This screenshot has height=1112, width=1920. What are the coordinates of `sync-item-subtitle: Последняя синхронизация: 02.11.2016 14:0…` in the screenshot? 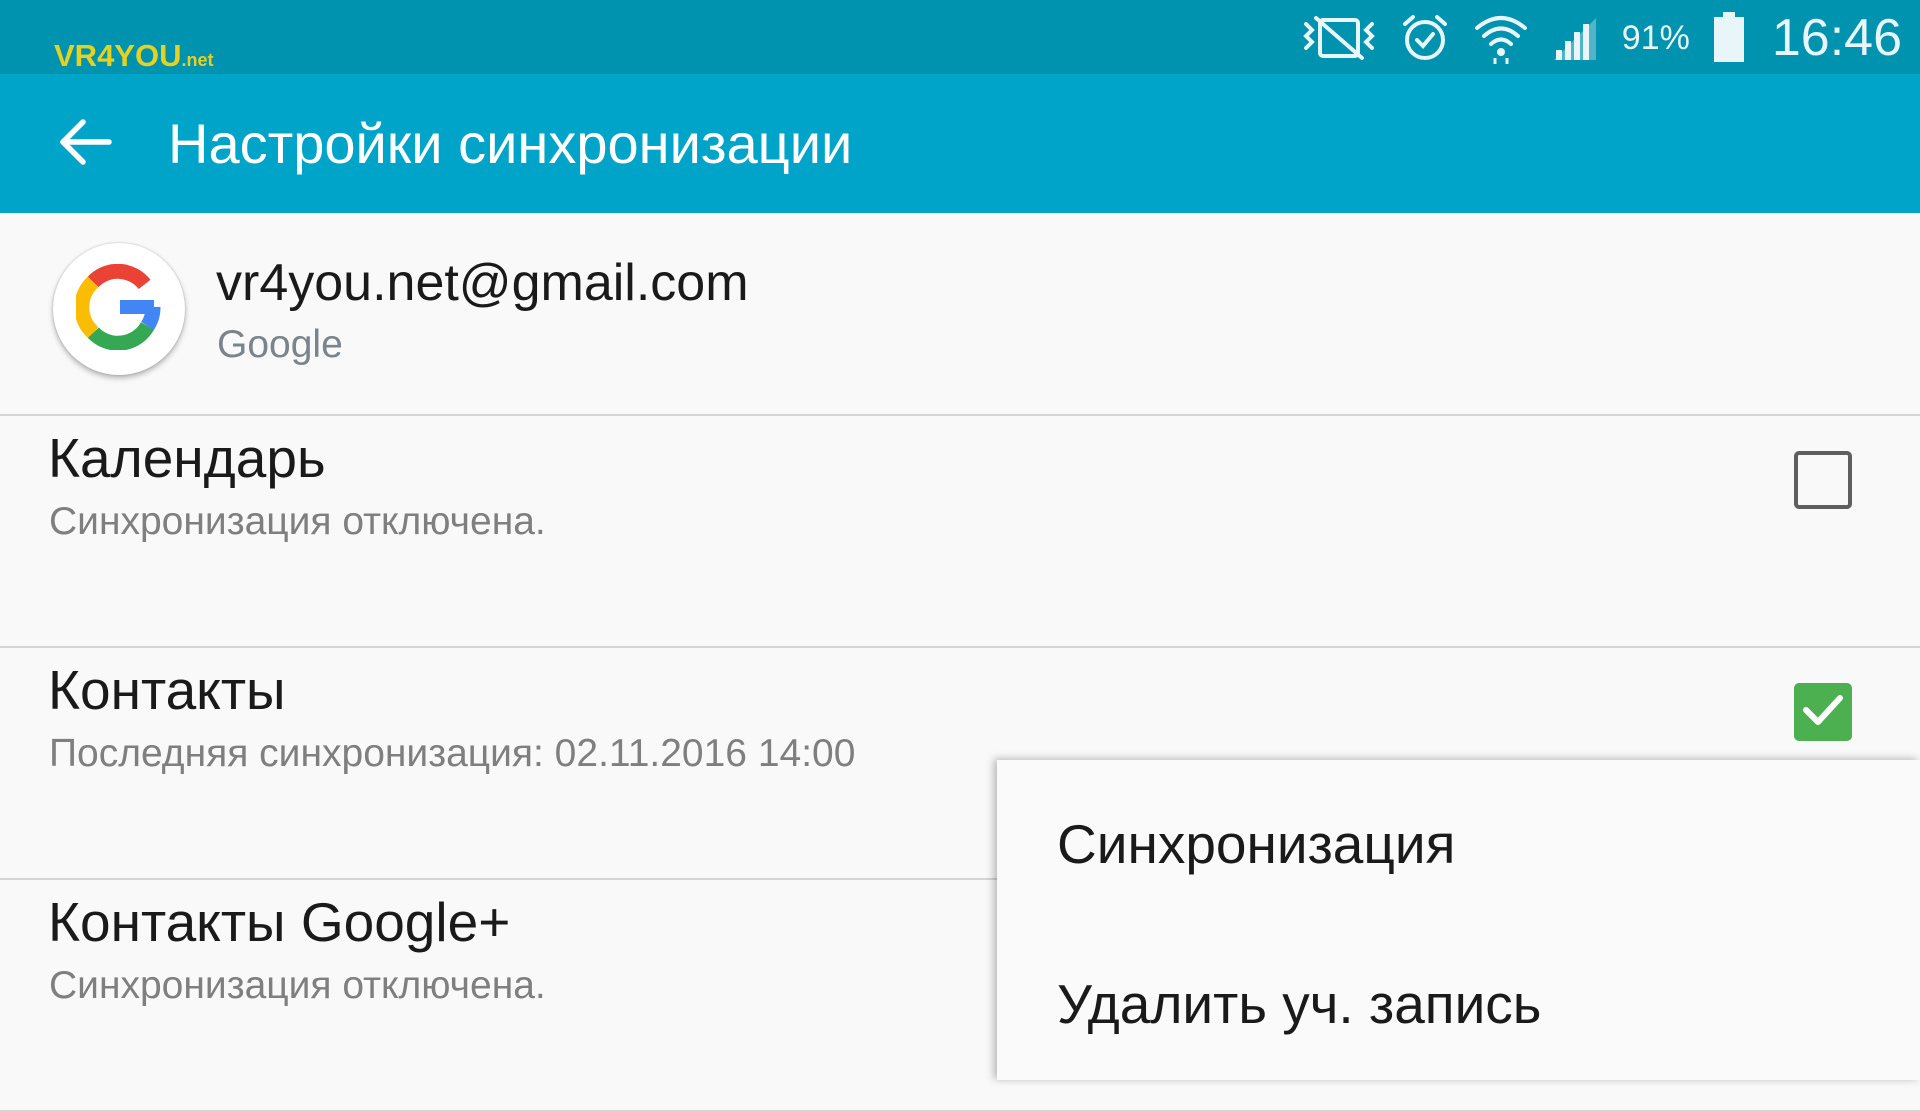 It's located at (452, 753).